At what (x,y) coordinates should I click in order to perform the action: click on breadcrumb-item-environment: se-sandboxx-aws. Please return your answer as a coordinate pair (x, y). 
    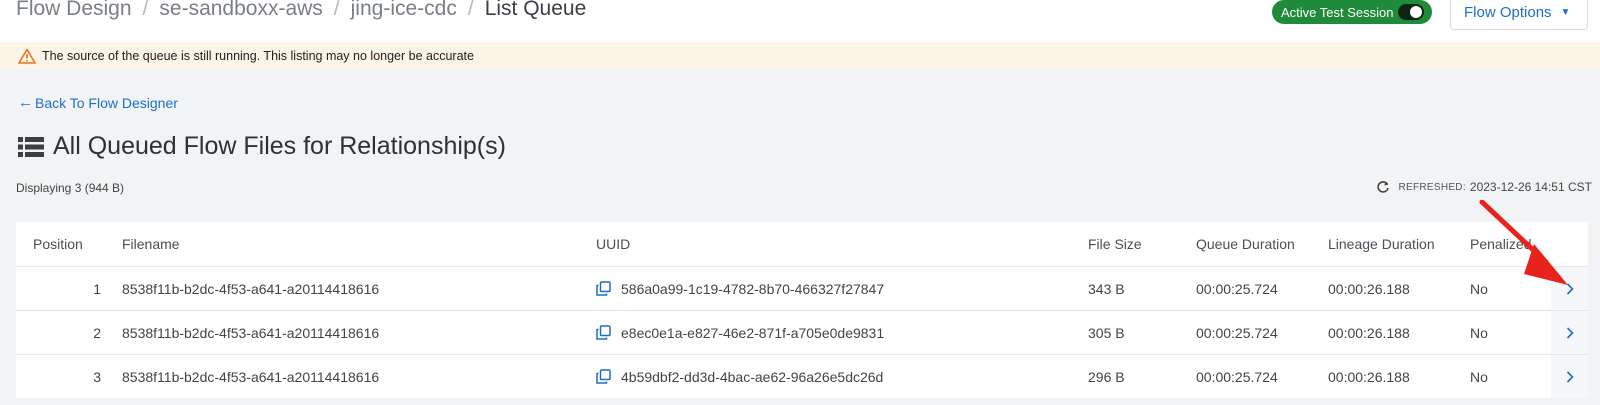
    Looking at the image, I should click on (240, 10).